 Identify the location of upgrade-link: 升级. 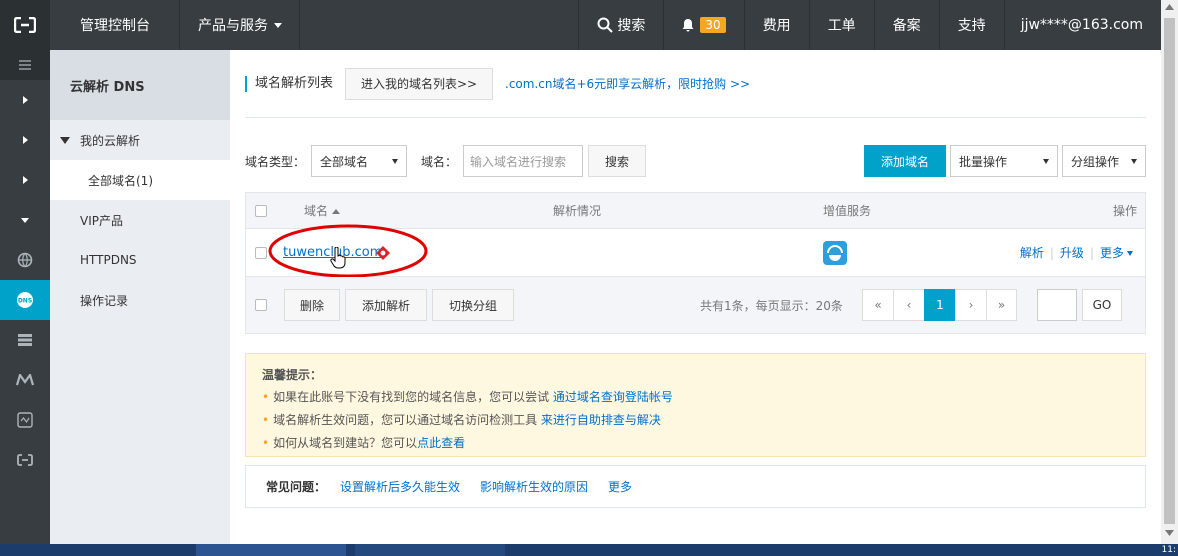
(1072, 253).